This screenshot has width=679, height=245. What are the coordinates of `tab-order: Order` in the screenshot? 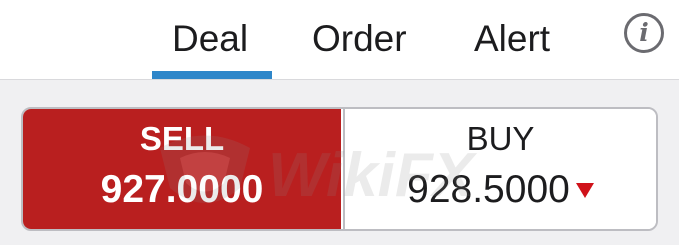 It's located at (359, 39).